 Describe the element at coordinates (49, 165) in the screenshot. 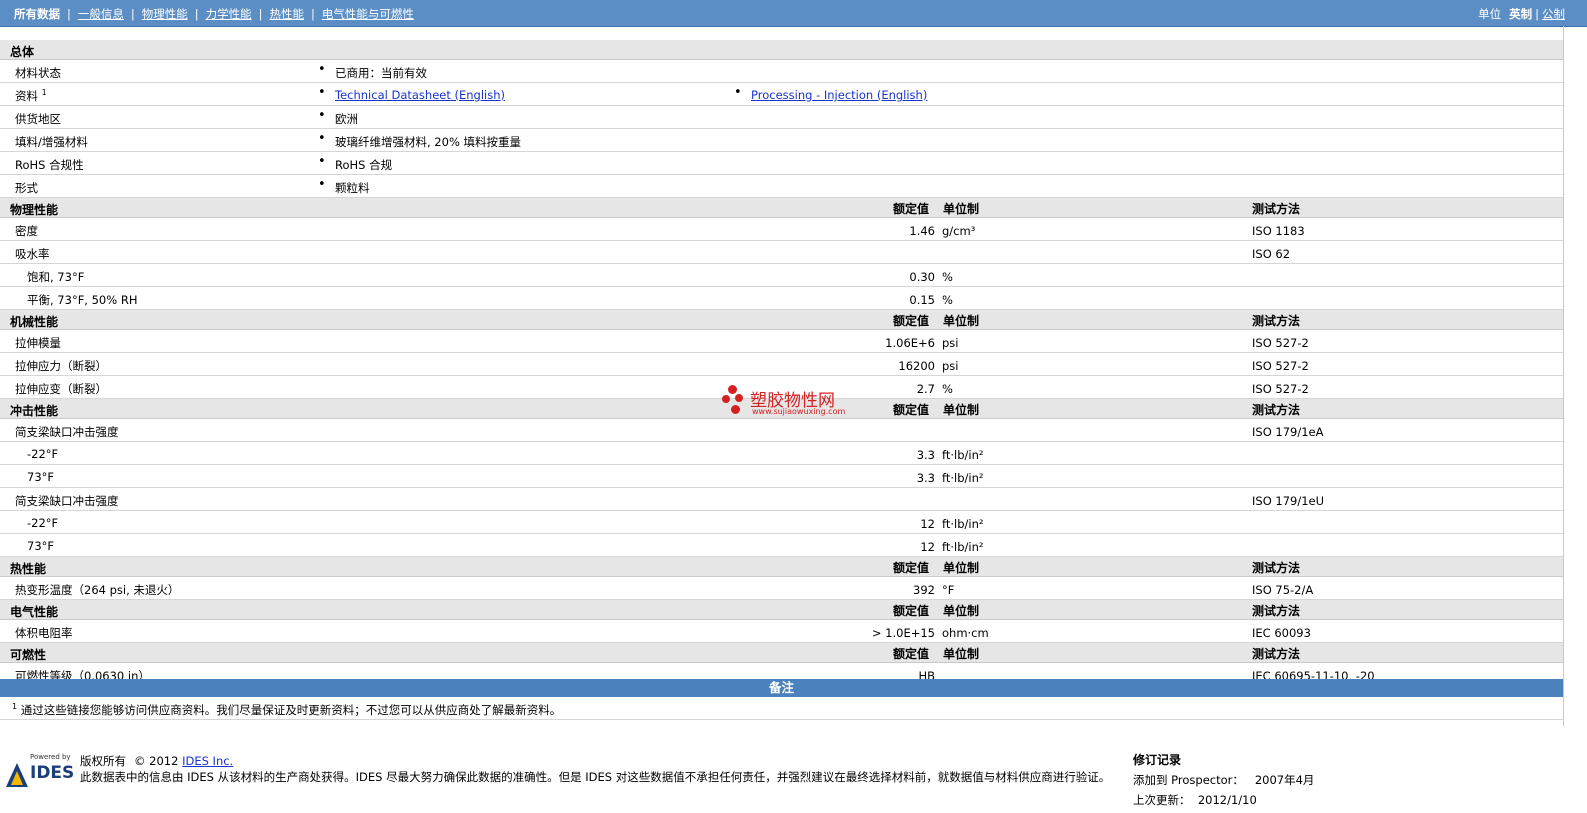

I see `row-label: RoHS 合规性` at that location.